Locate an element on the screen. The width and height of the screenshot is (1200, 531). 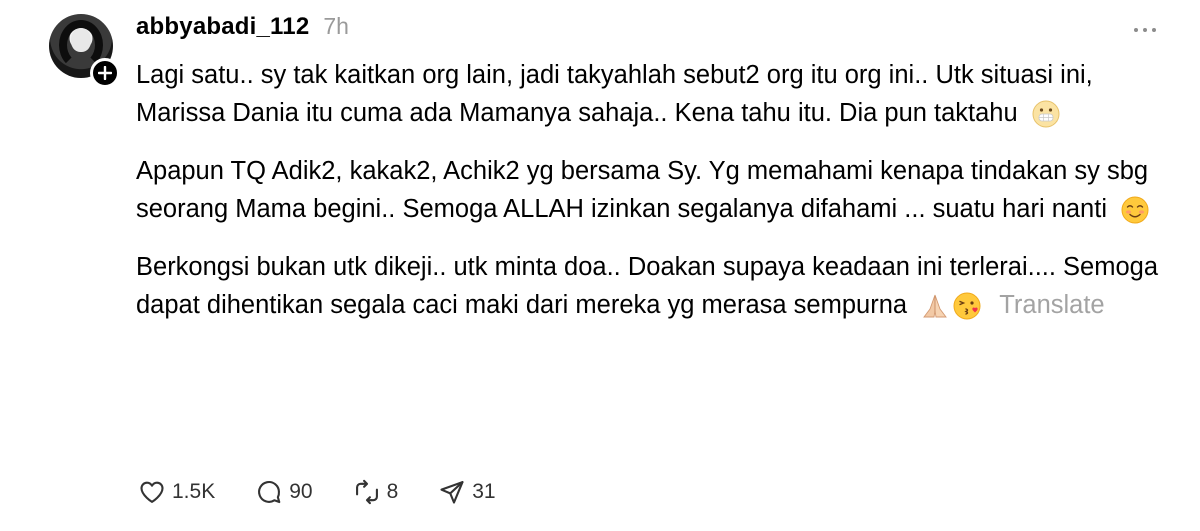
plus-icon is located at coordinates (105, 73).